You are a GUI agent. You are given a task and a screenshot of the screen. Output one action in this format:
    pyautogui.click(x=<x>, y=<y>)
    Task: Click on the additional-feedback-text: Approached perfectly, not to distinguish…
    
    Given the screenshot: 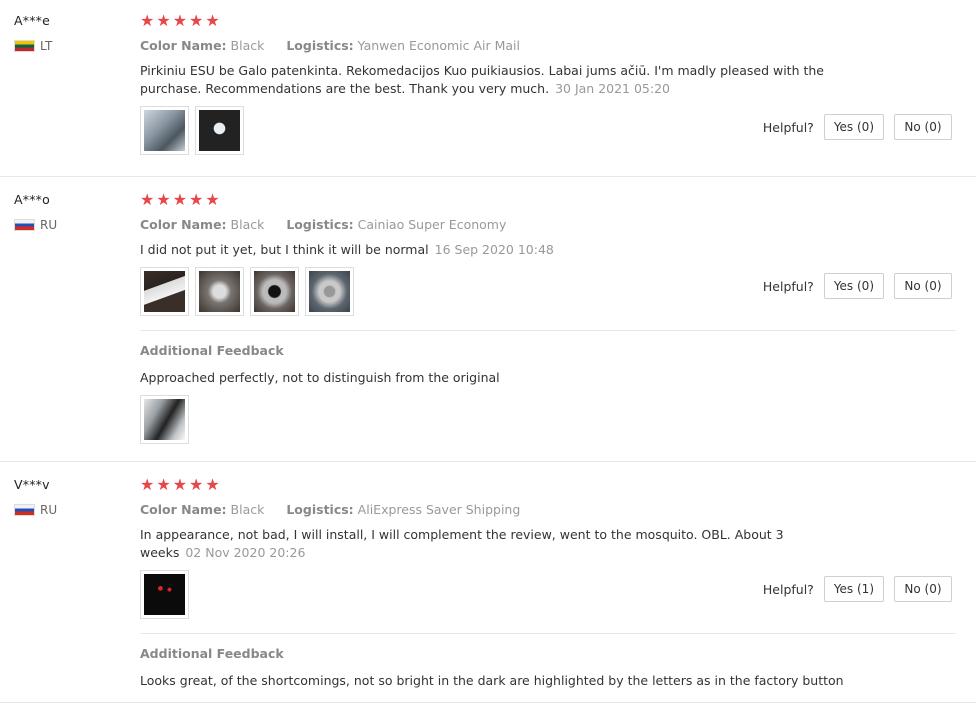 What is the action you would take?
    pyautogui.click(x=320, y=377)
    